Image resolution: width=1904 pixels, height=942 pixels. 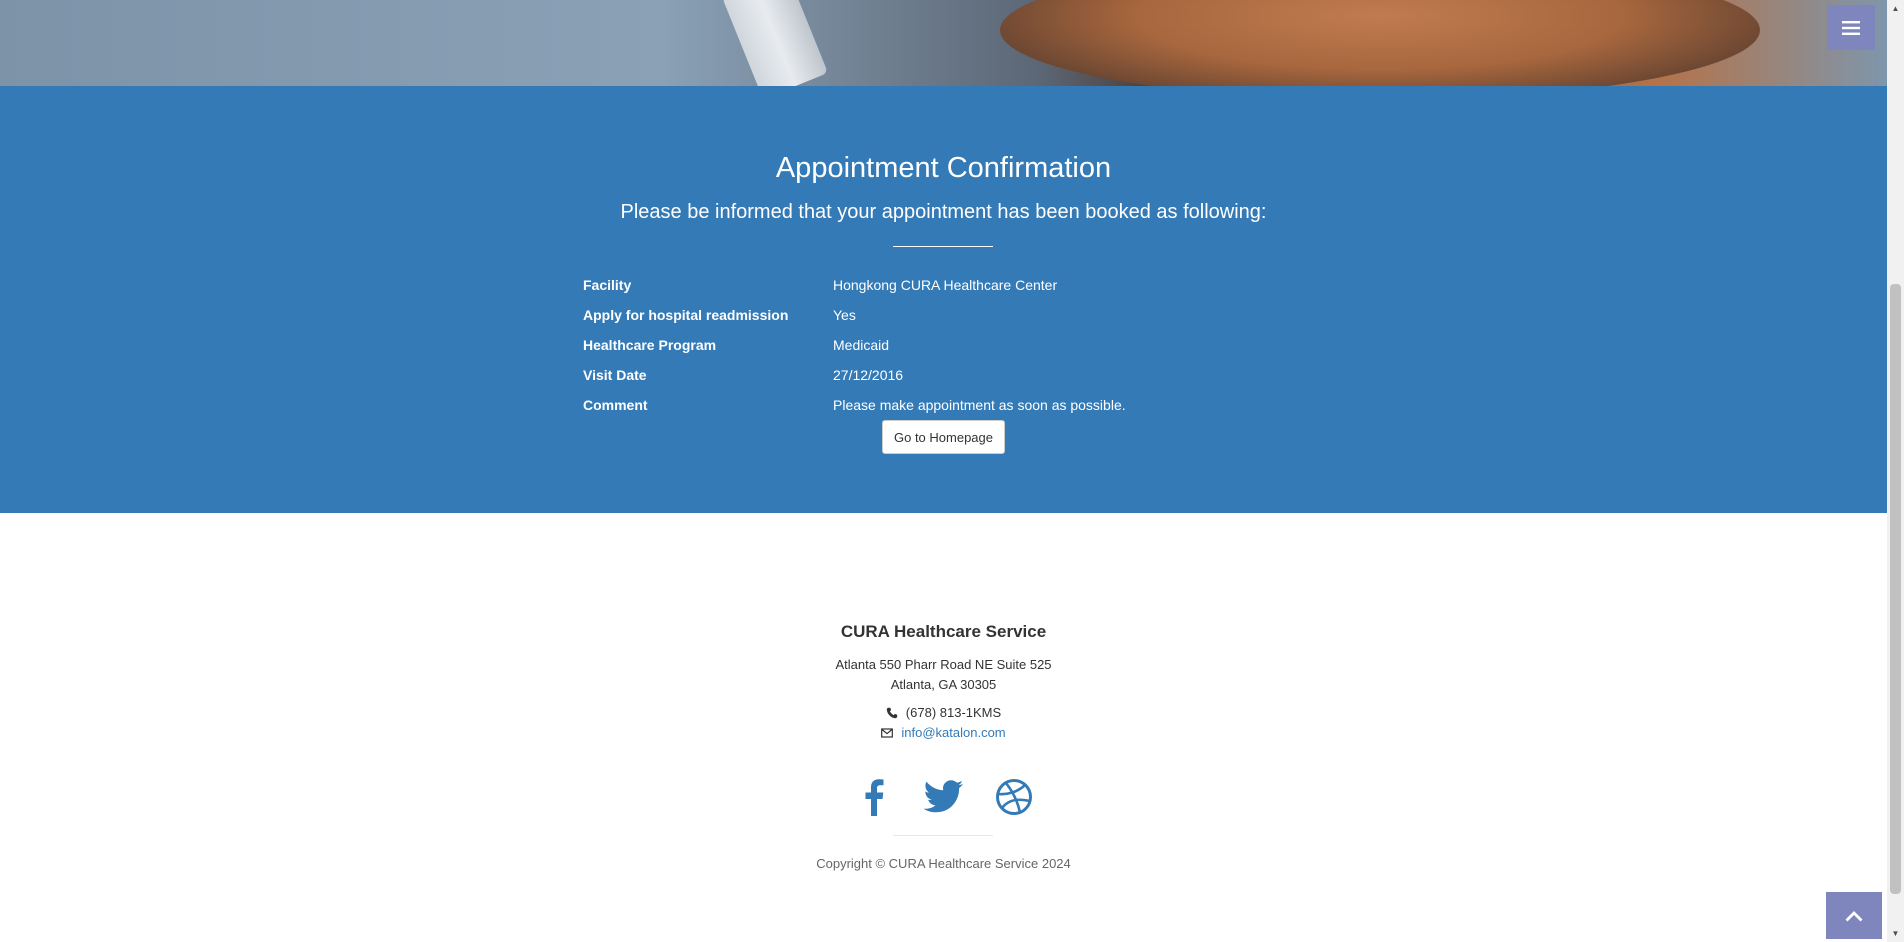 What do you see at coordinates (1895, 8) in the screenshot?
I see `scroll-up-arrow: ▲` at bounding box center [1895, 8].